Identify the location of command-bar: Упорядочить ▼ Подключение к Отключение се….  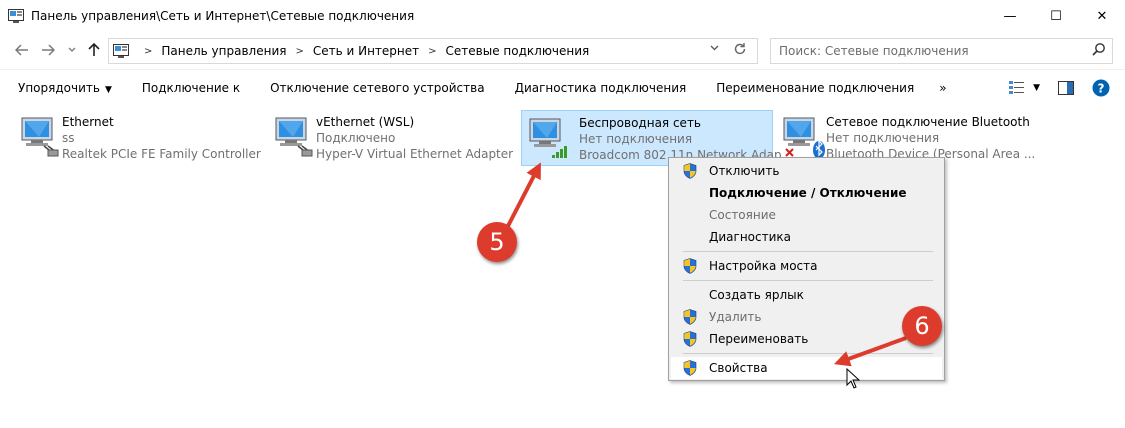
(562, 88).